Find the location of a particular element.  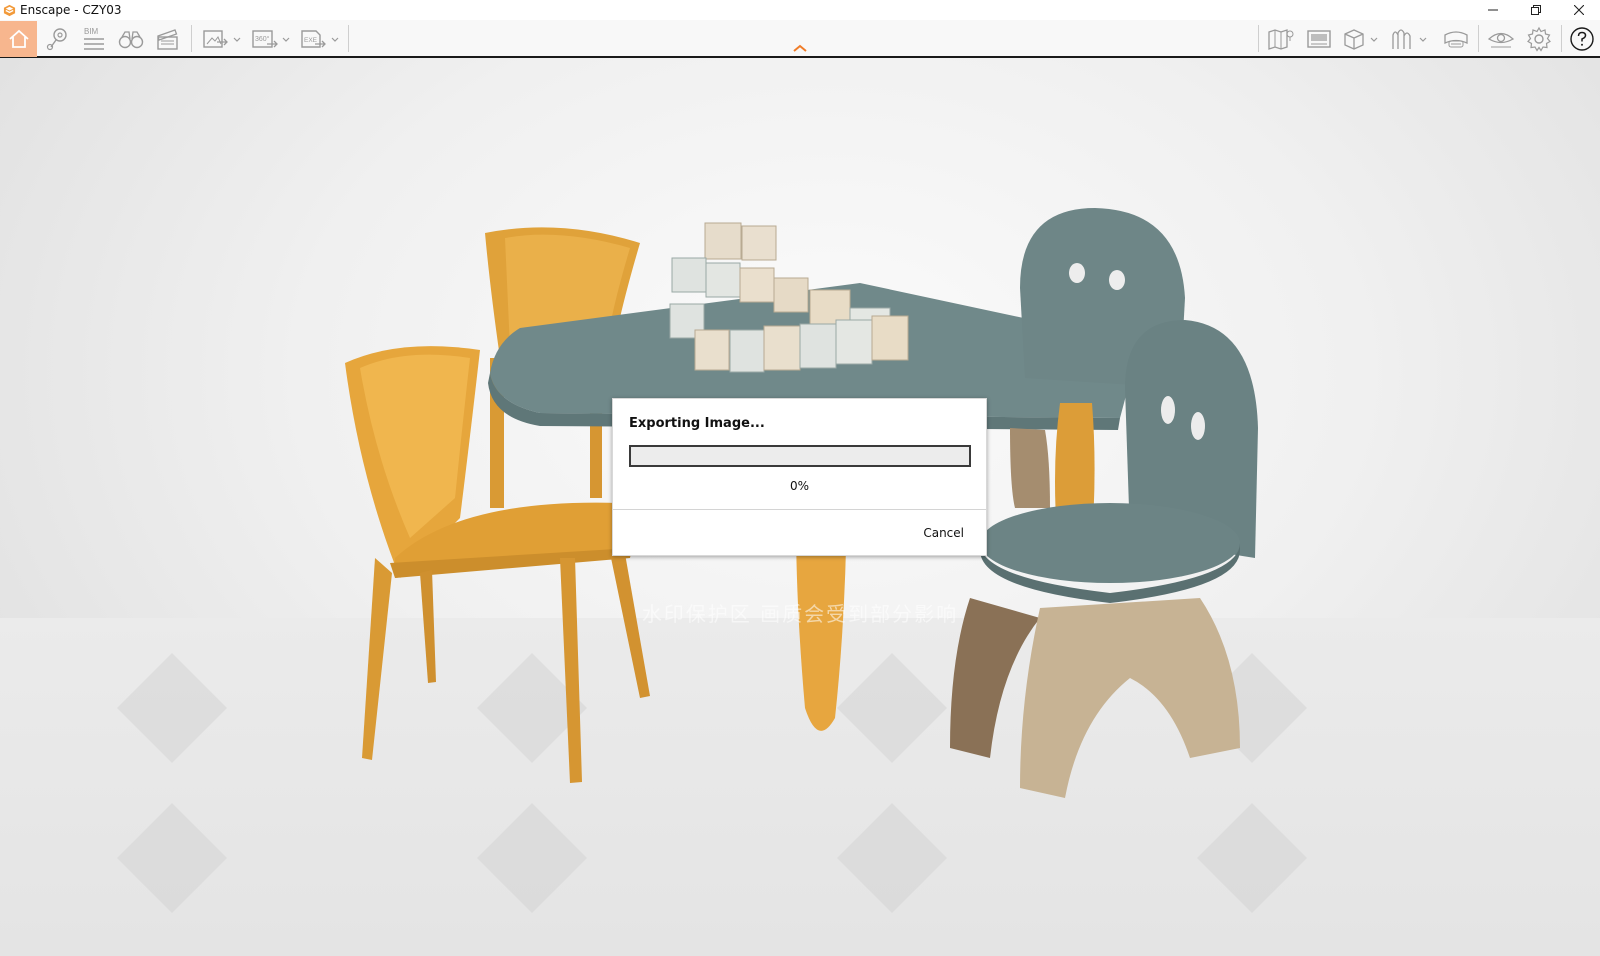

video-editor-icon is located at coordinates (1319, 39).